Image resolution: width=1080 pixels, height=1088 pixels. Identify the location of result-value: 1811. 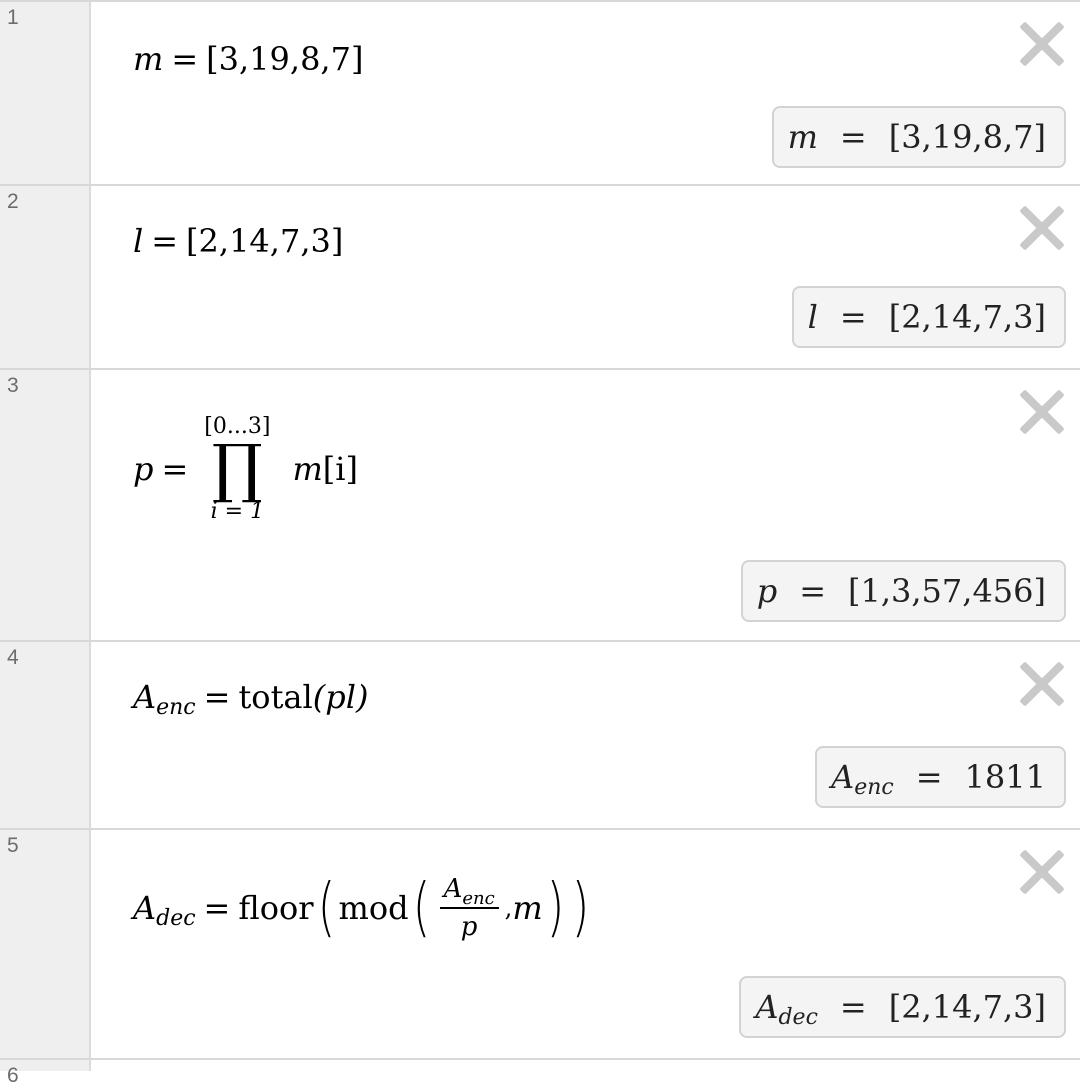
(1005, 777).